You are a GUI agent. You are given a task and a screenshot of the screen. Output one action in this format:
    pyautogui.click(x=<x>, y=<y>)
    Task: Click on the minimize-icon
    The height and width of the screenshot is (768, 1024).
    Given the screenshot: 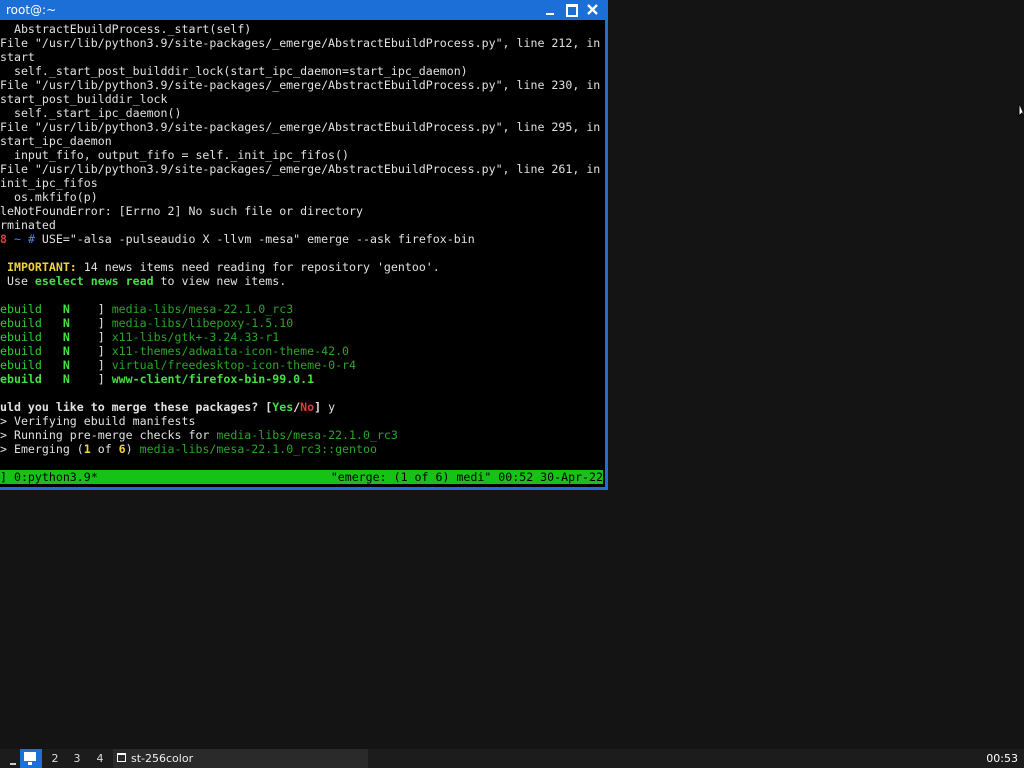 What is the action you would take?
    pyautogui.click(x=550, y=10)
    